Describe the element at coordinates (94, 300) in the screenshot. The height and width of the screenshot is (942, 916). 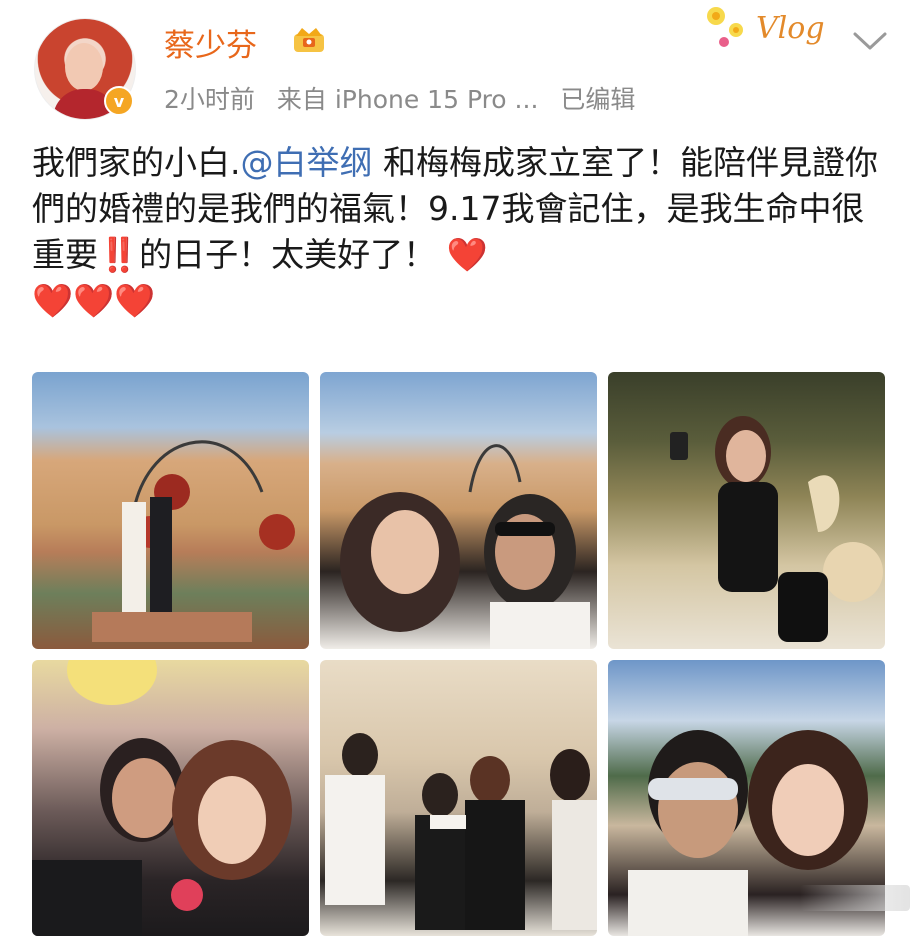
I see `hearts-row-icon: ❤️❤️❤️` at that location.